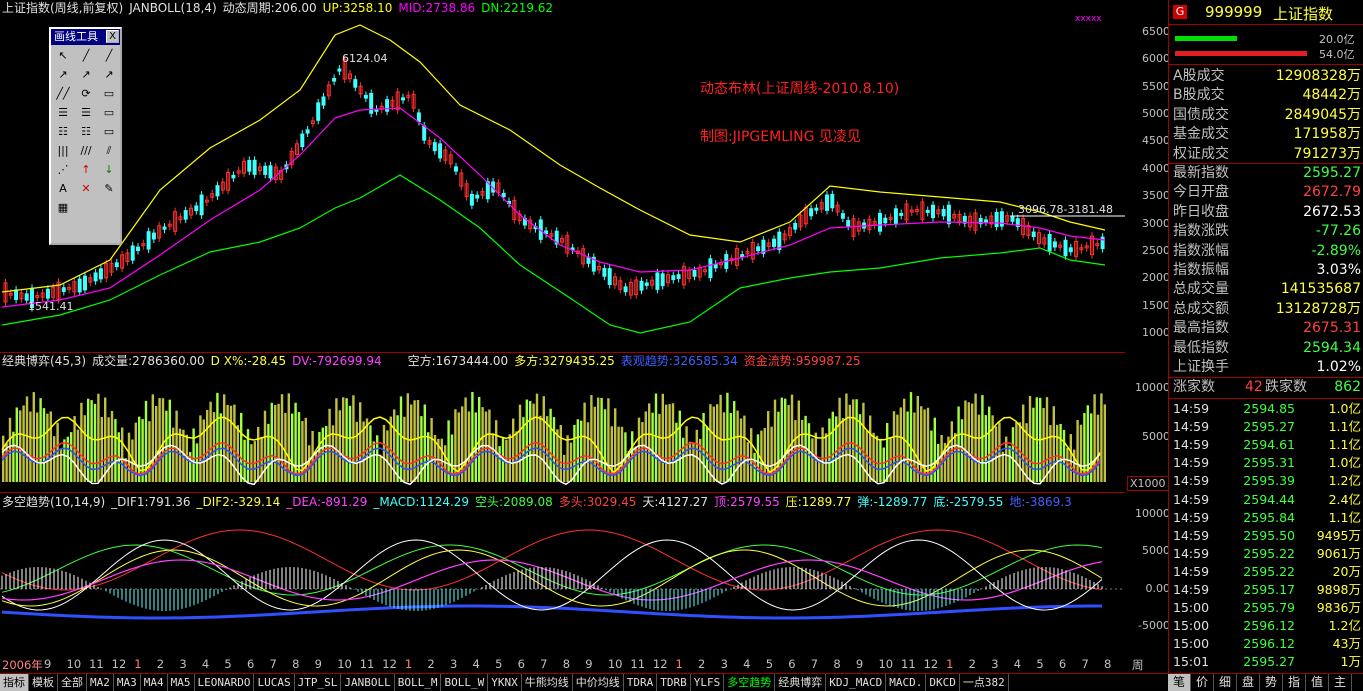  I want to click on tick-price: 2595.22, so click(1269, 553).